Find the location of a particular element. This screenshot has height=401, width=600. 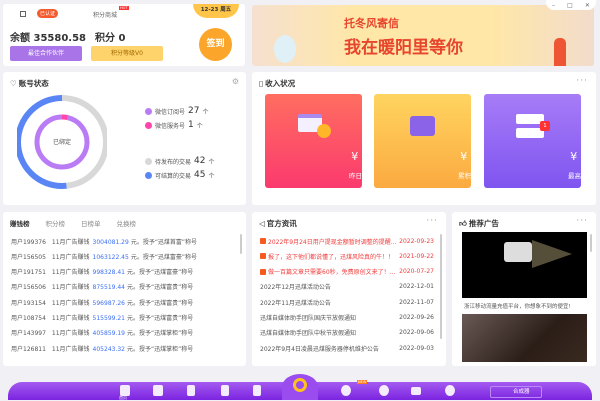

ranking-row: 用户14399711月广告赚钱405859.19元。授予“迅煤掌柜”称号 is located at coordinates (123, 333).